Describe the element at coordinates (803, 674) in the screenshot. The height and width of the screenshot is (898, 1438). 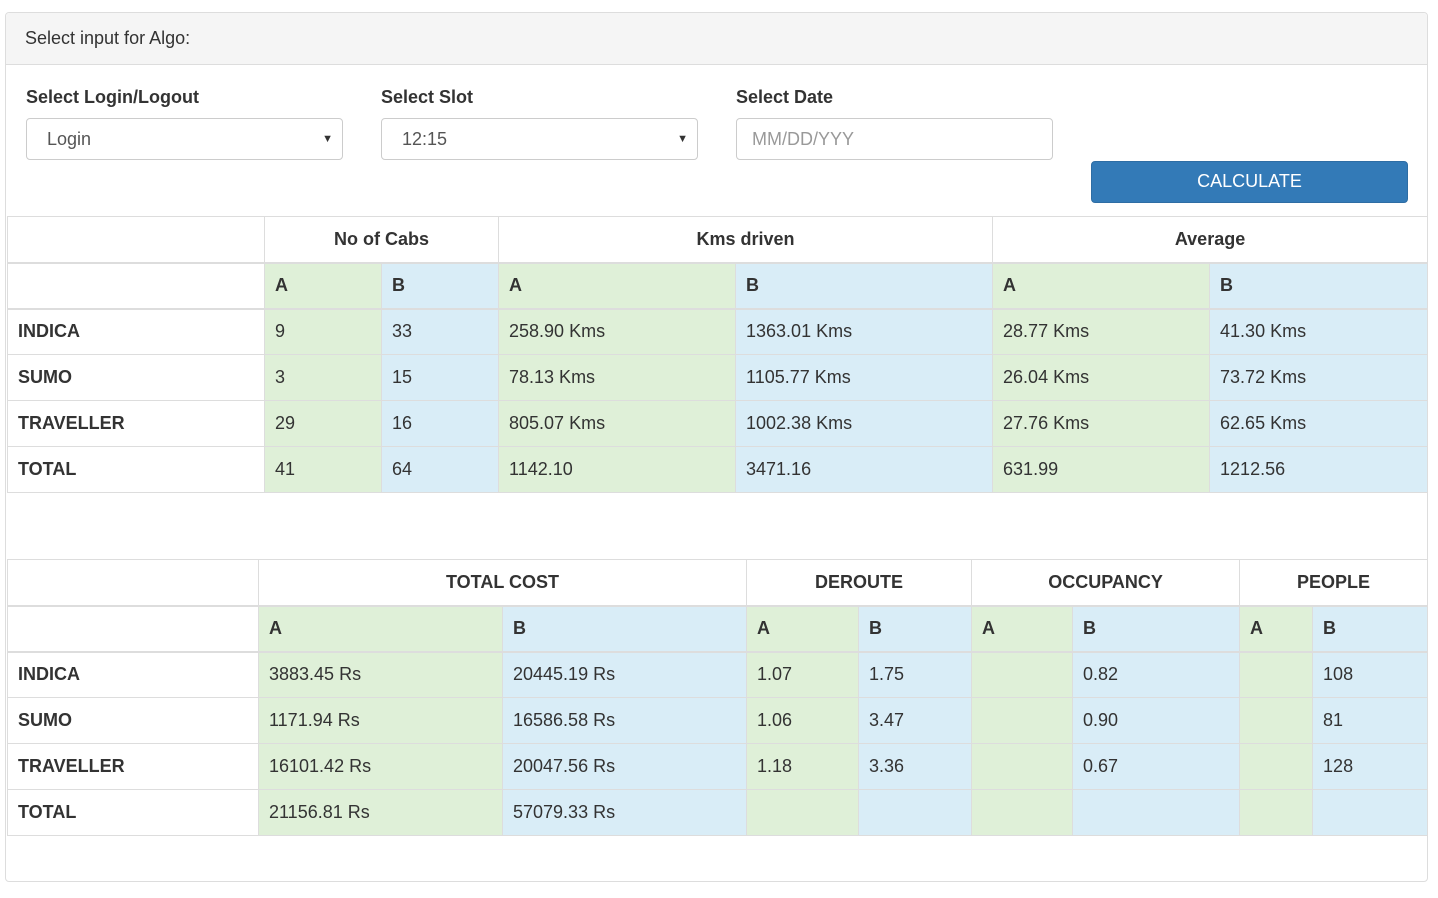
I see `table-cell: 1.07` at that location.